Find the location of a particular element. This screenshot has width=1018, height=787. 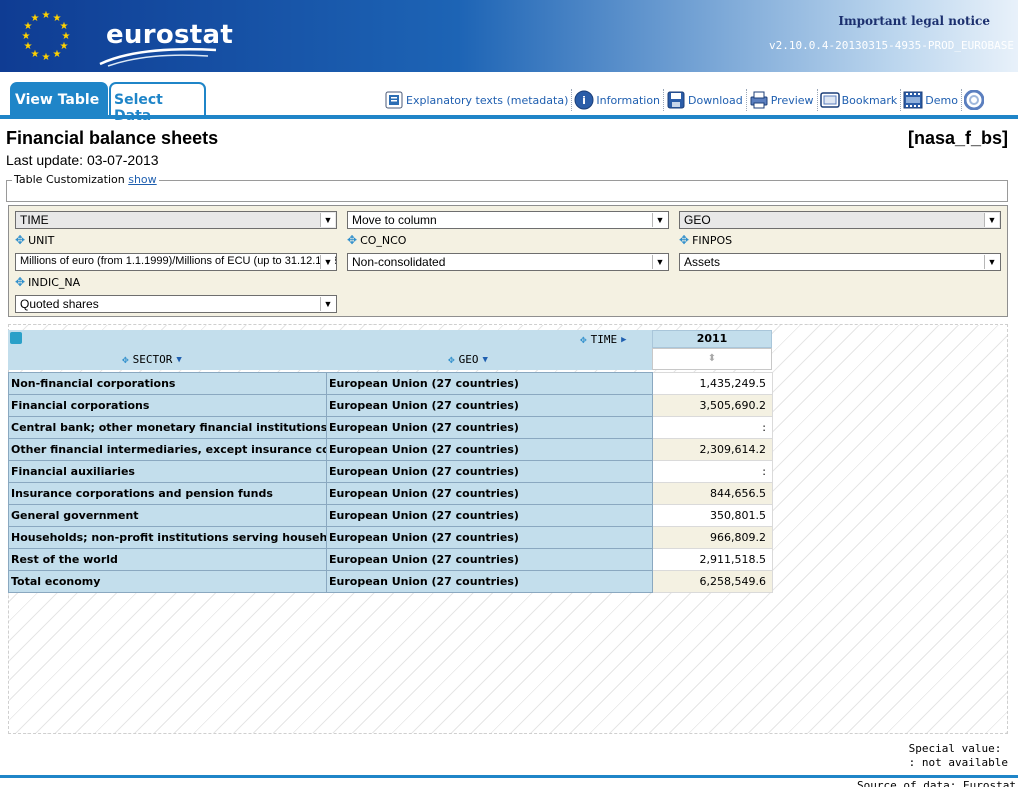

information-label: Information is located at coordinates (628, 100).